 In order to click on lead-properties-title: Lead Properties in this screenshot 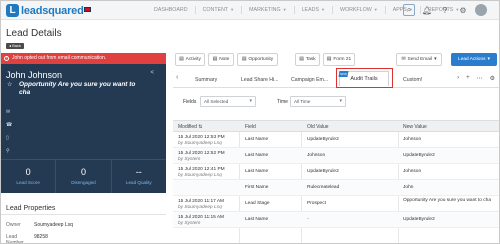, I will do `click(31, 208)`.